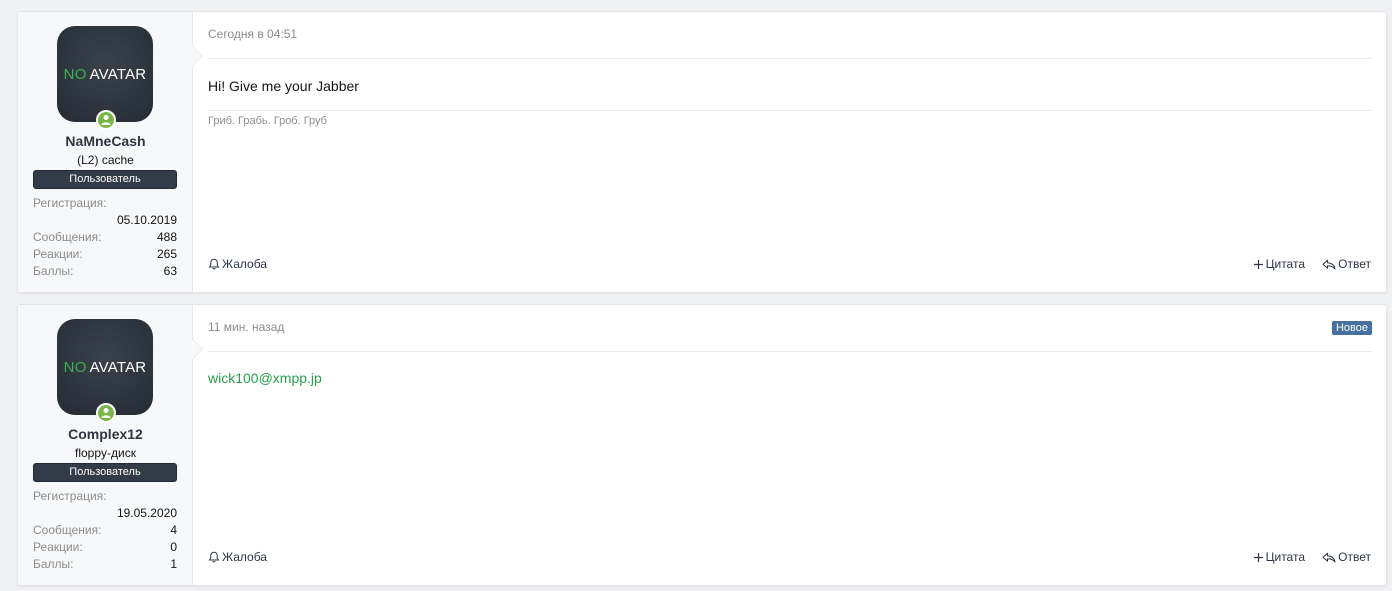 Image resolution: width=1392 pixels, height=591 pixels. I want to click on post-date-link: 11 мин. назад, so click(246, 327).